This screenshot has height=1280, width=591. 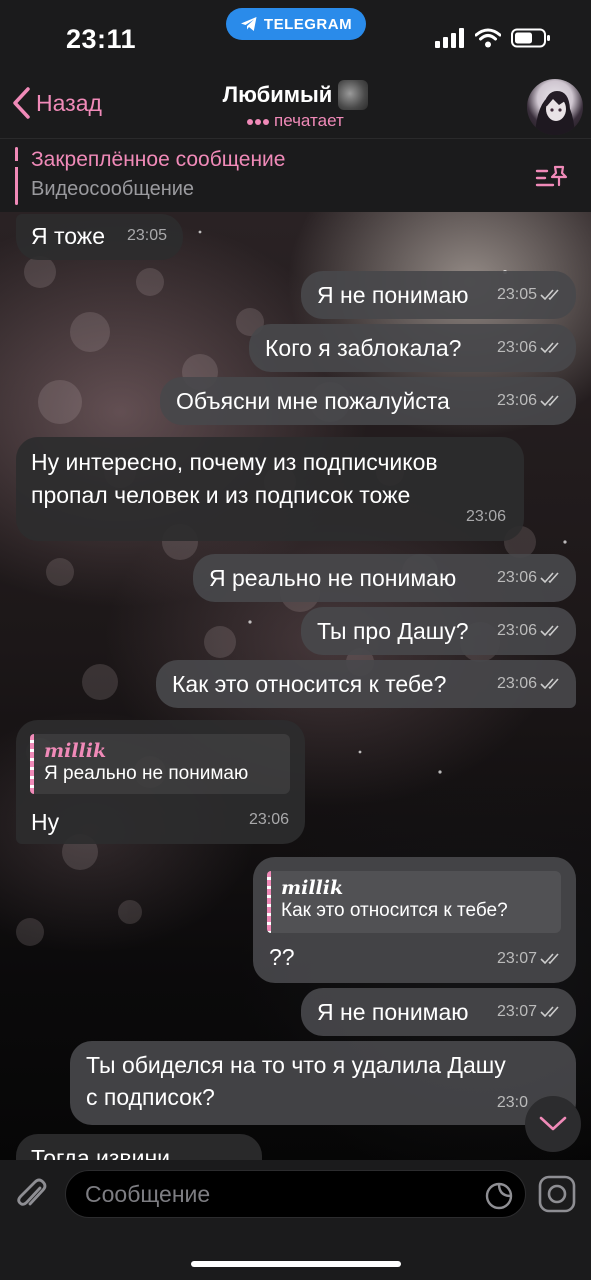 I want to click on avatar, so click(x=555, y=107).